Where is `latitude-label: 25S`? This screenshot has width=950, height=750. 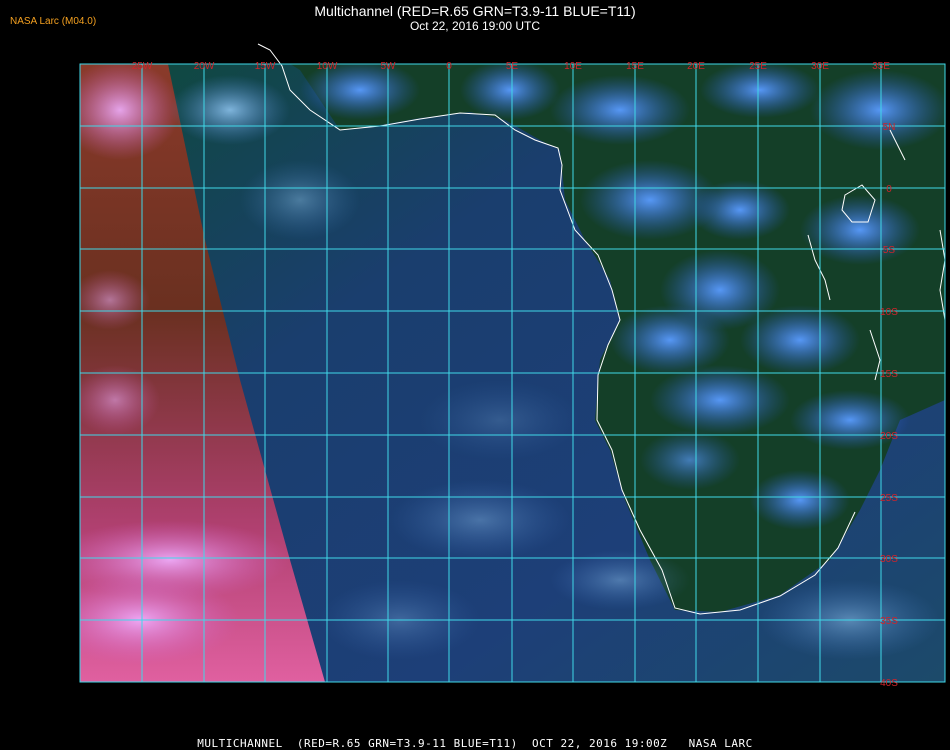 latitude-label: 25S is located at coordinates (889, 498).